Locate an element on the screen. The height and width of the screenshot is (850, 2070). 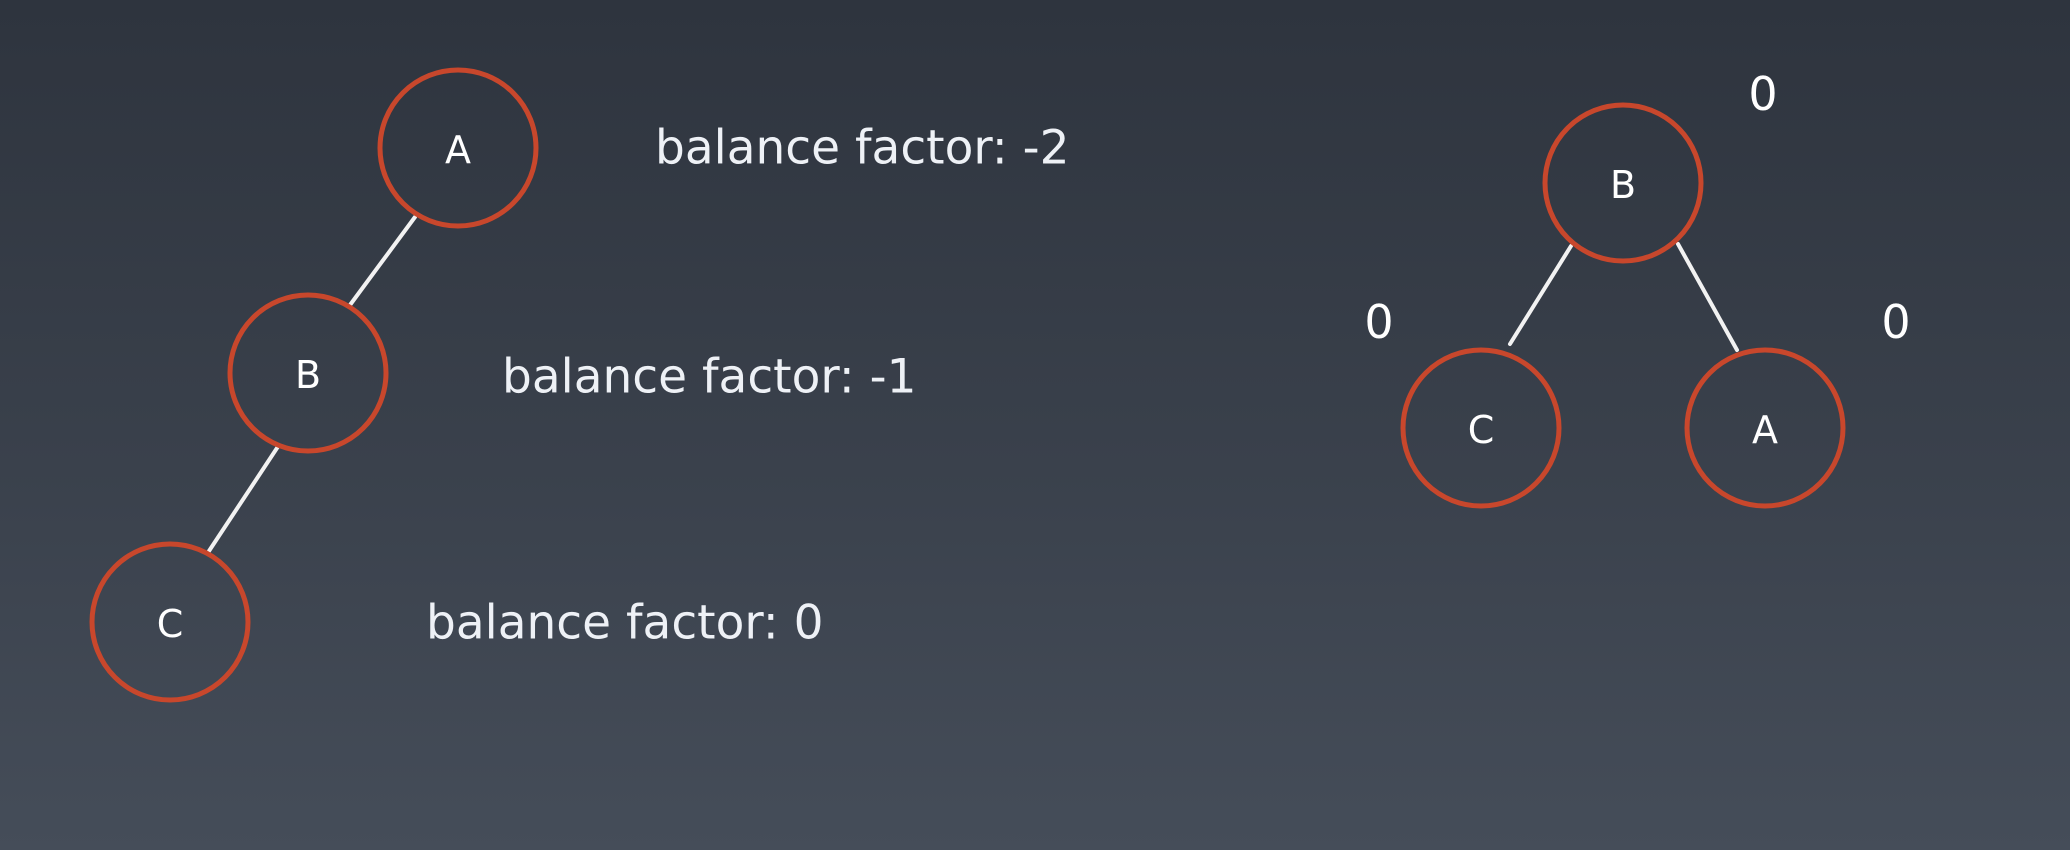
balance-factor-label-c: 0 is located at coordinates (1378, 322).